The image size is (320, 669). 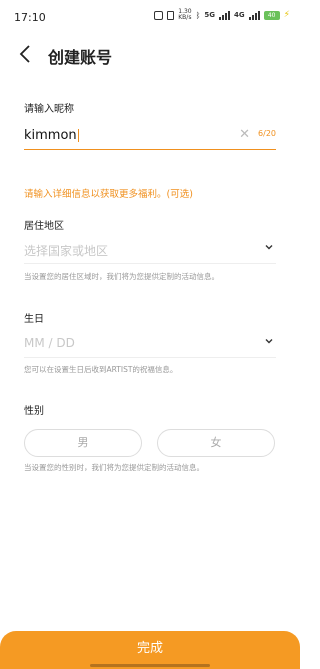 What do you see at coordinates (216, 443) in the screenshot?
I see `gender-female-button: 女` at bounding box center [216, 443].